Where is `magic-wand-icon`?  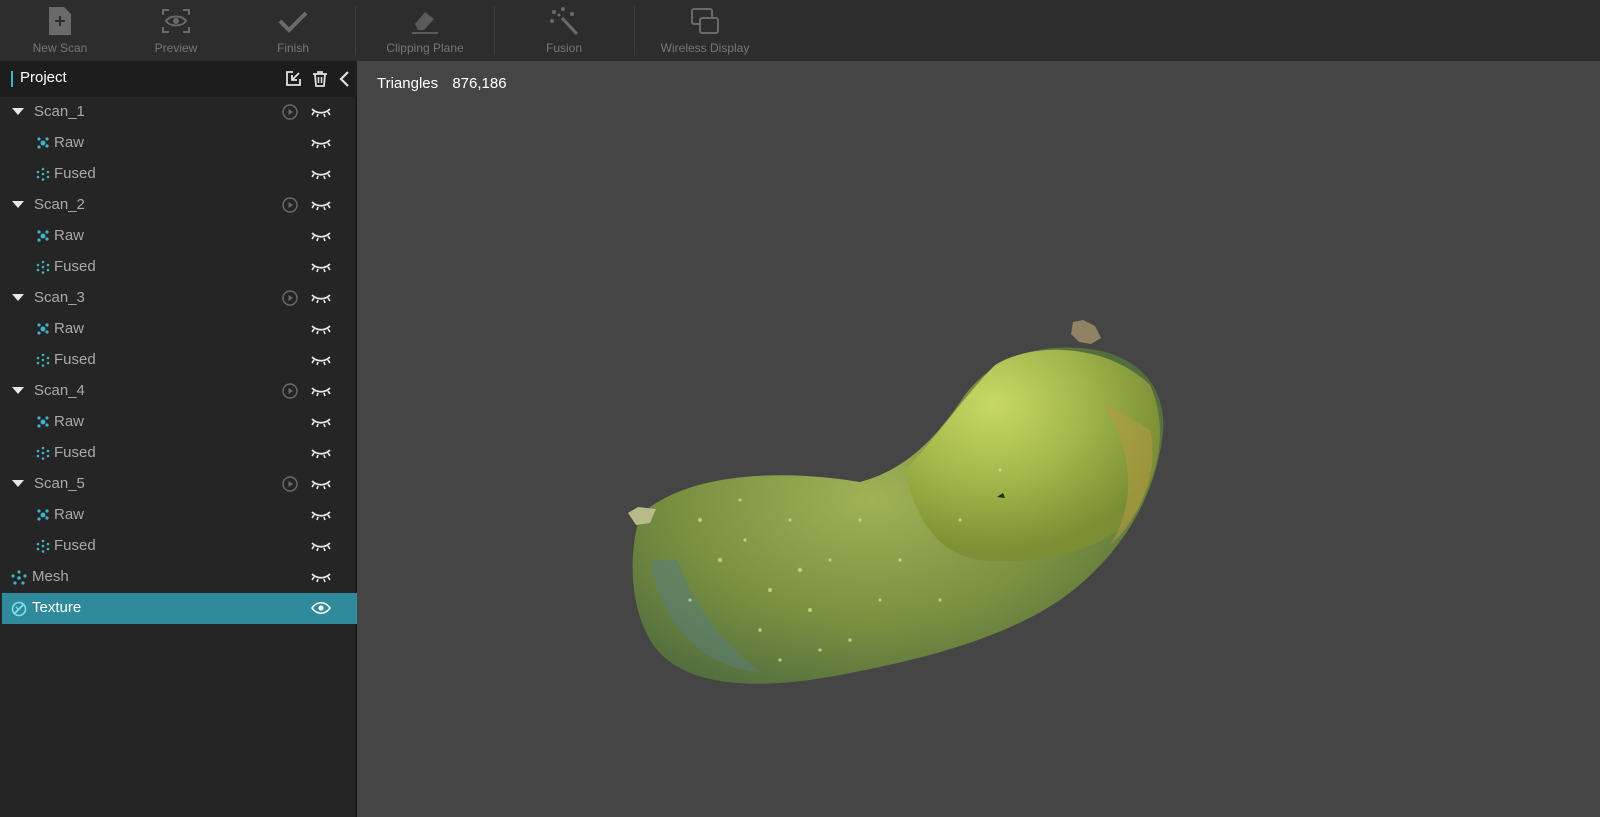
magic-wand-icon is located at coordinates (564, 21).